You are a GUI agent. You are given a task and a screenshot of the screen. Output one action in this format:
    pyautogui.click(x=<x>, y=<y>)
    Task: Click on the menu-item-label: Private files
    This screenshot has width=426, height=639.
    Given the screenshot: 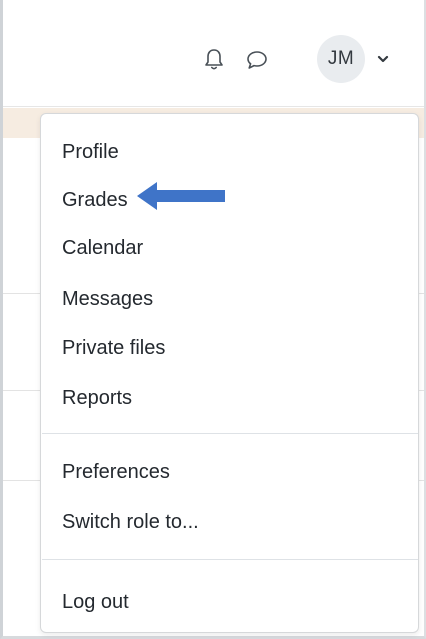 What is the action you would take?
    pyautogui.click(x=114, y=347)
    